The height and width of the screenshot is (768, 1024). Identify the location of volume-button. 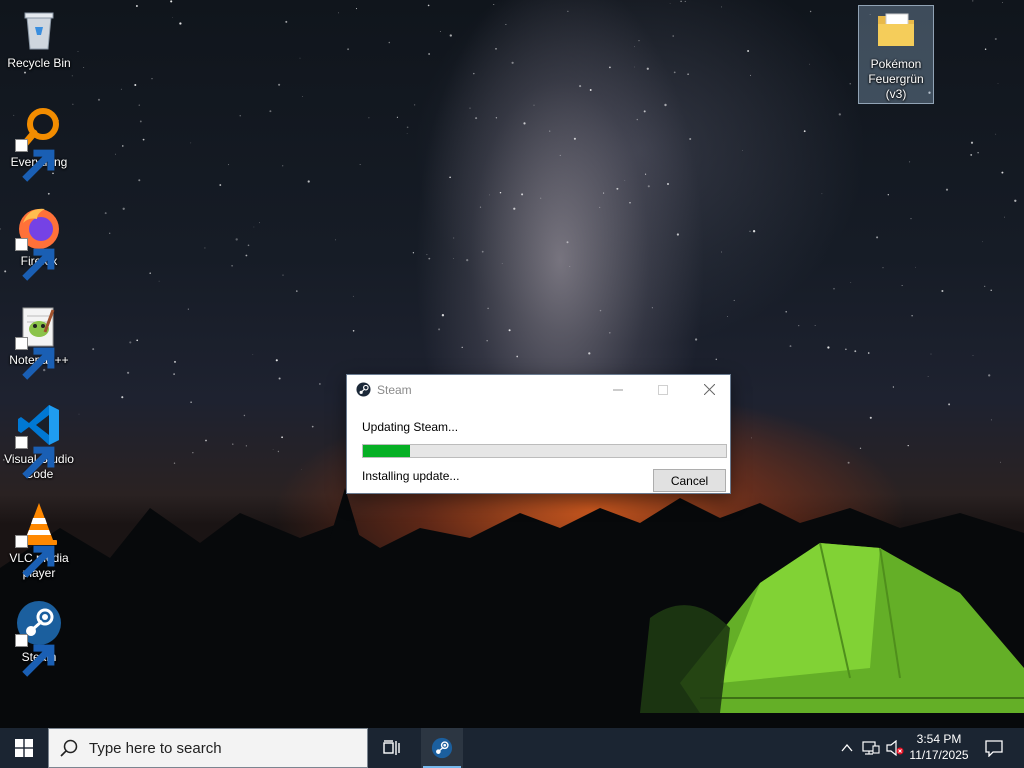
(895, 748).